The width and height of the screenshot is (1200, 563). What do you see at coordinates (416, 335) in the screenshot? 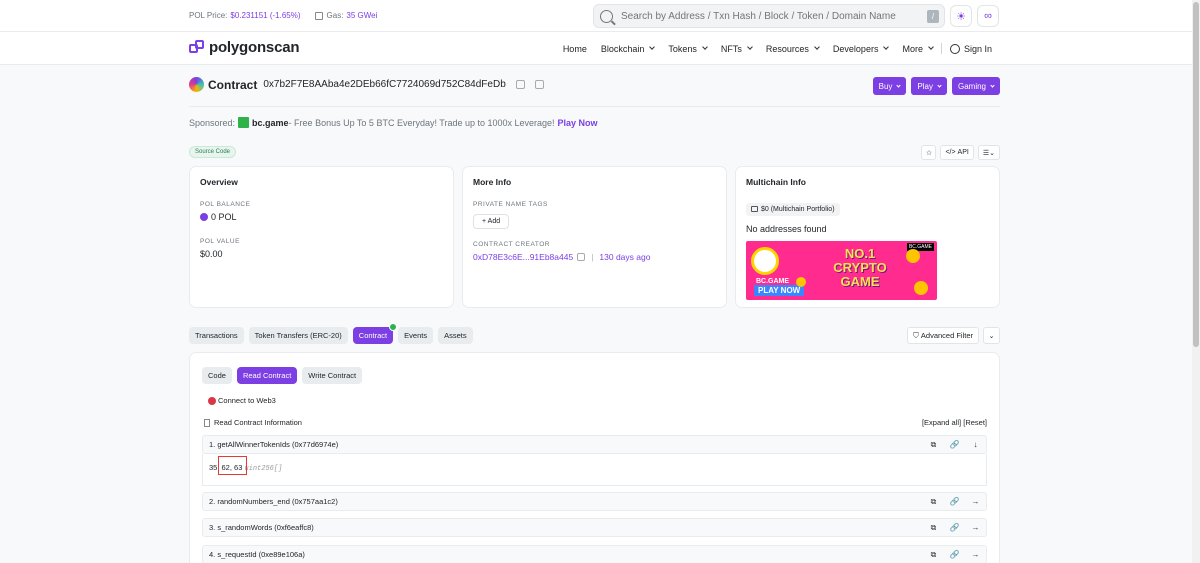
I see `tab-events: Events` at bounding box center [416, 335].